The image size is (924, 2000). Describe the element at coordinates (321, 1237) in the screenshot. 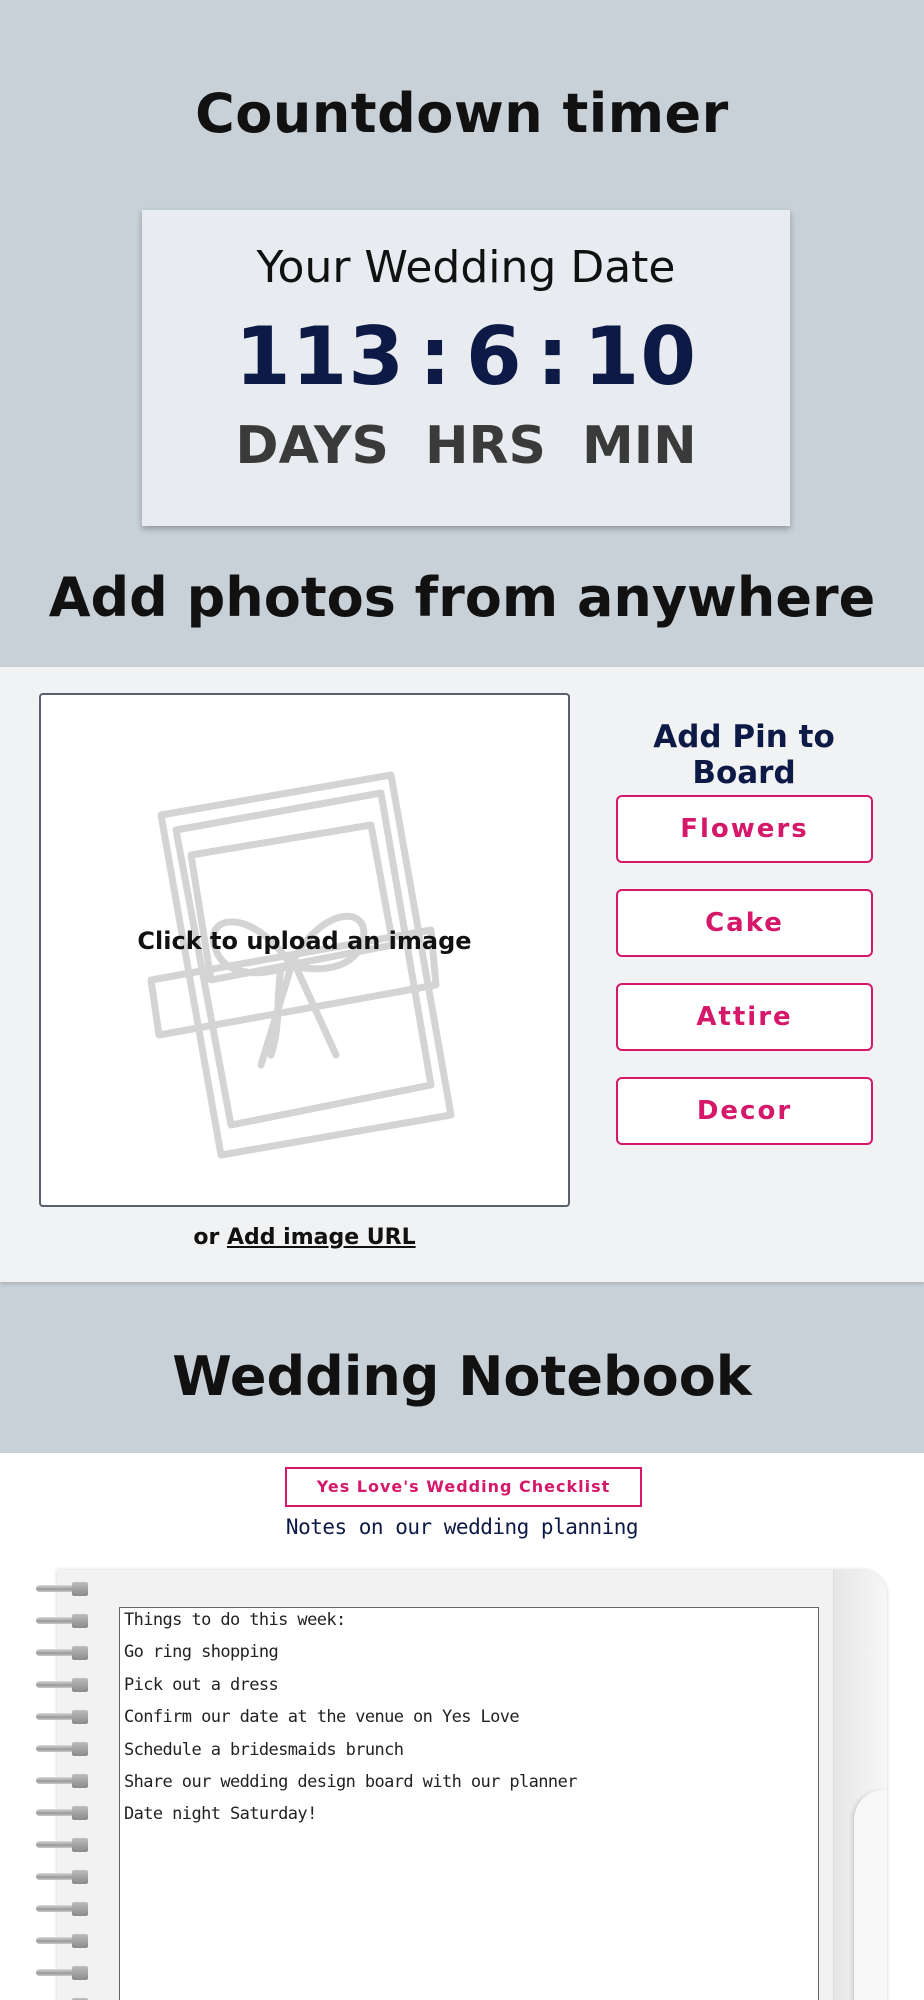

I see `add-image-url-link: Add image URL` at that location.